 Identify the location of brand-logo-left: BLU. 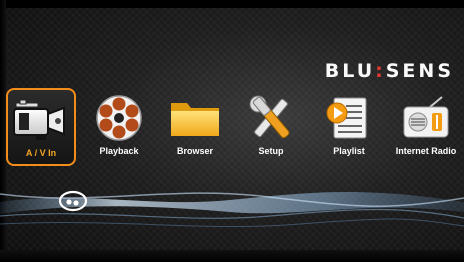
(350, 71).